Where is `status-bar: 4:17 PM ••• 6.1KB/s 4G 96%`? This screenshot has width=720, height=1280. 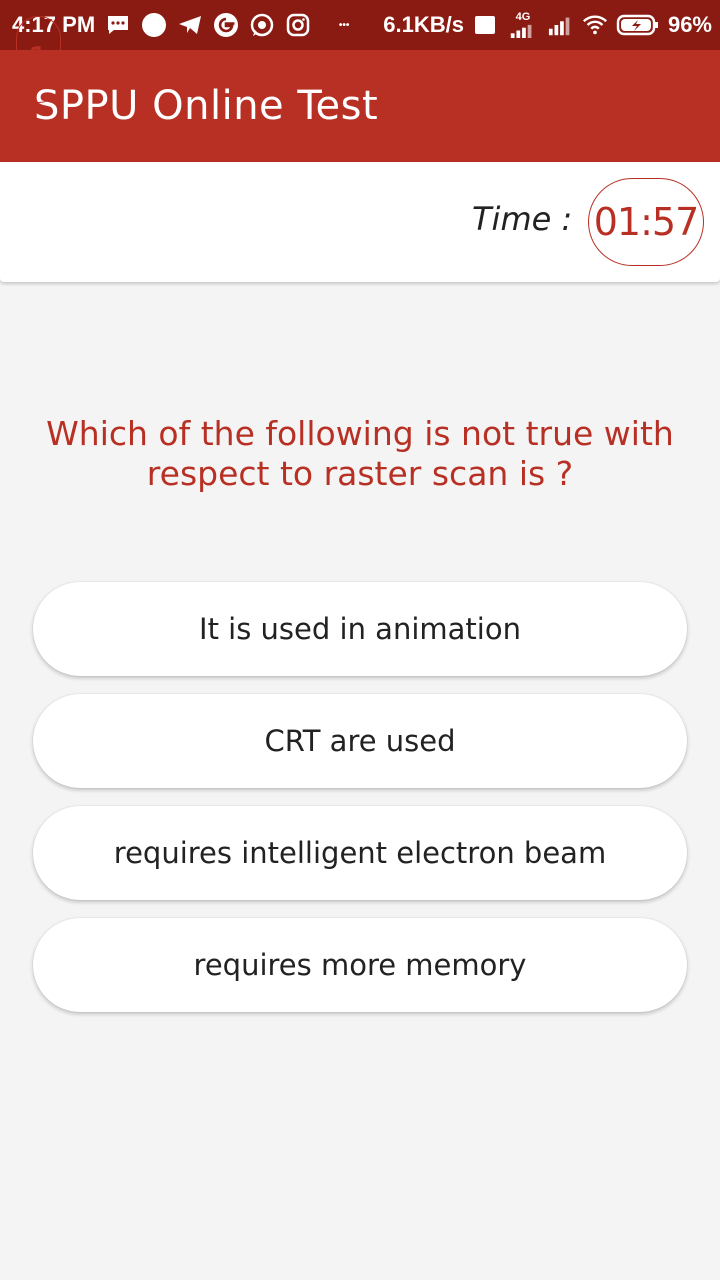
status-bar: 4:17 PM ••• 6.1KB/s 4G 96% is located at coordinates (360, 25).